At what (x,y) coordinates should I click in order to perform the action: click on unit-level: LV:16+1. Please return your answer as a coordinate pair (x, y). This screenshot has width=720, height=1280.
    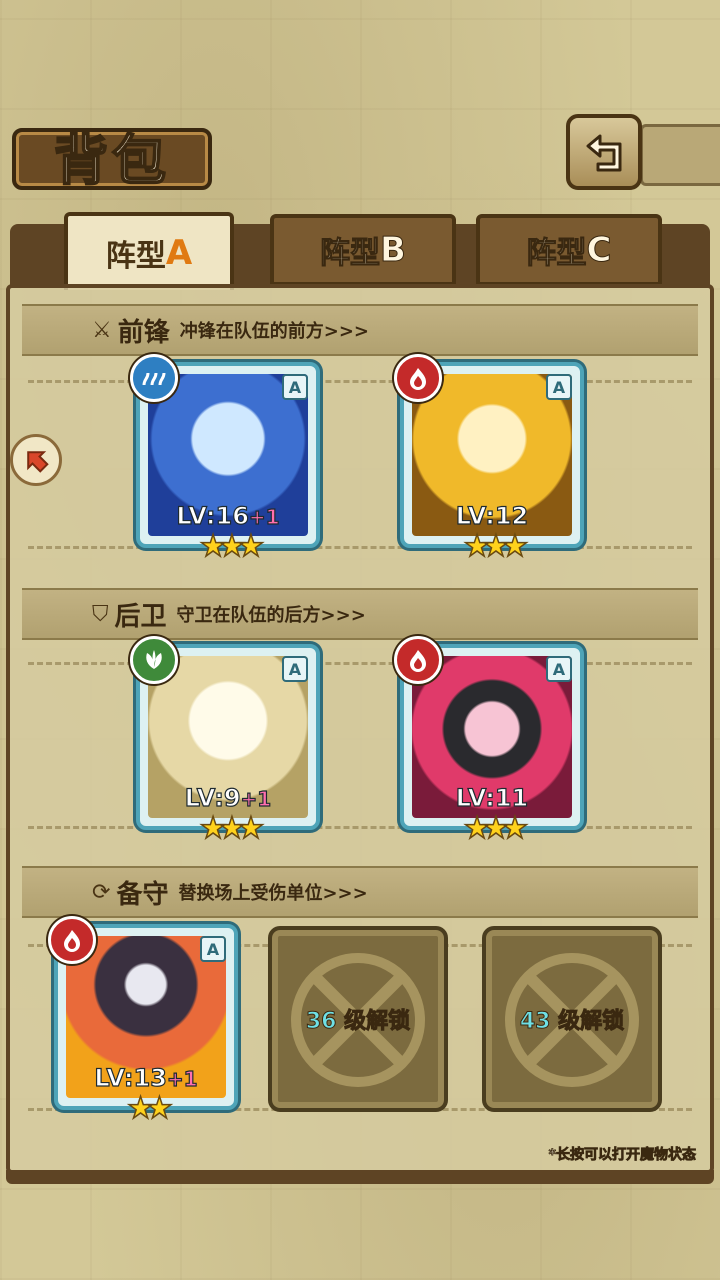
    Looking at the image, I should click on (228, 515).